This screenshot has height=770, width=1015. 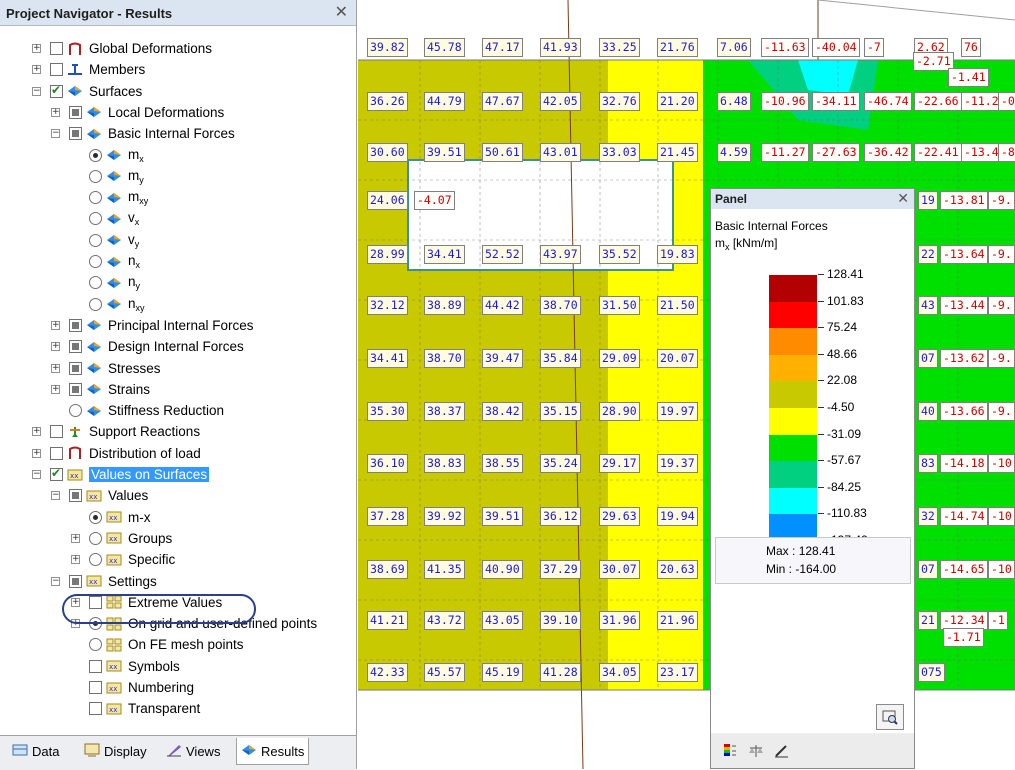 I want to click on tree-item: + Stresses, so click(x=106, y=368).